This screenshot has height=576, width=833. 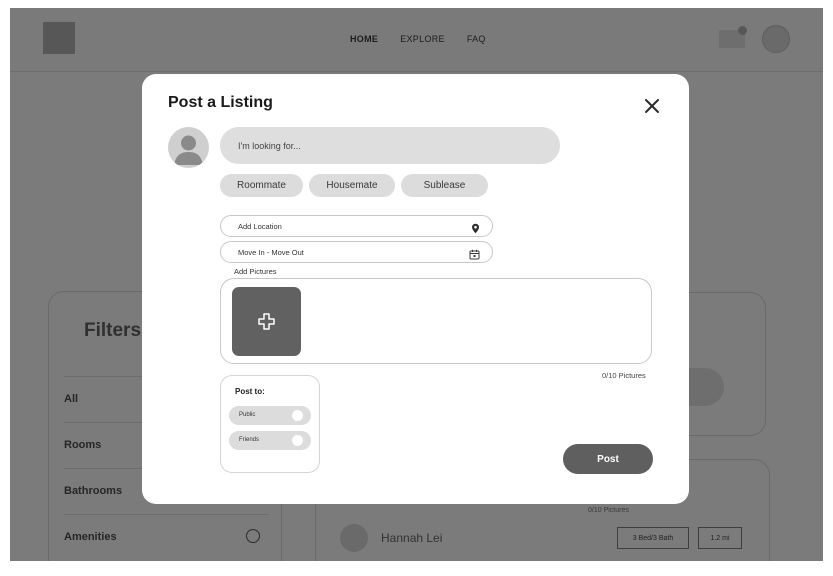 I want to click on post-to-label: Post to:, so click(x=250, y=391).